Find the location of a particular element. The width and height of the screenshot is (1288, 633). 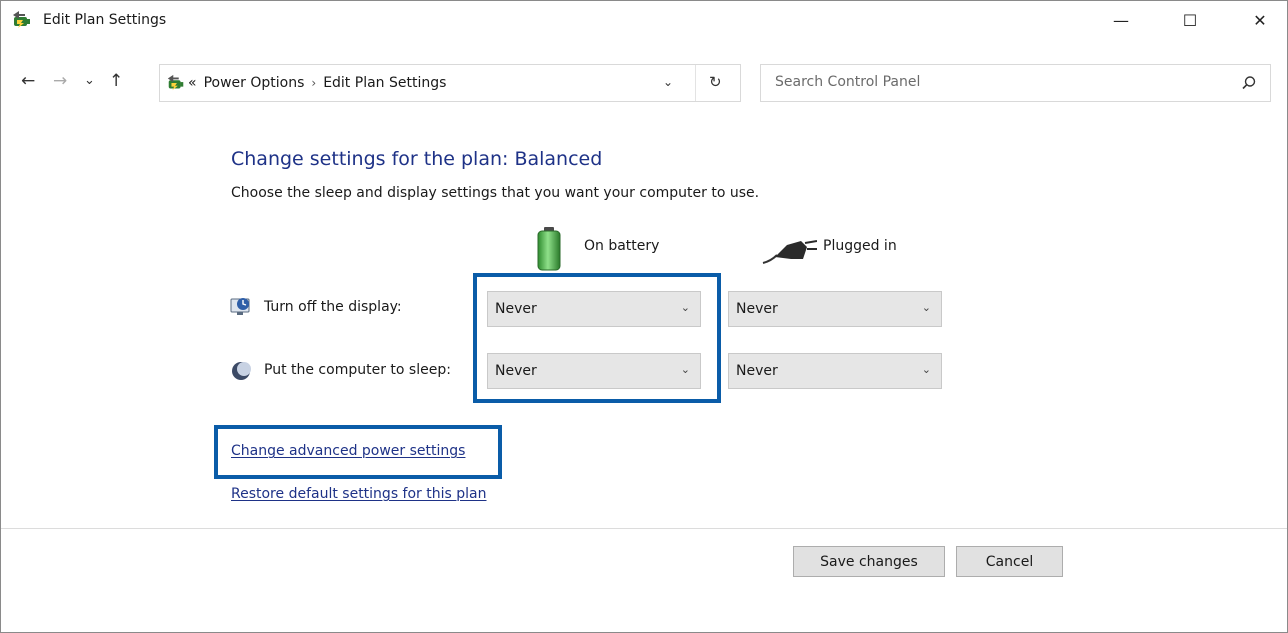

minimize-button: — is located at coordinates (1121, 20).